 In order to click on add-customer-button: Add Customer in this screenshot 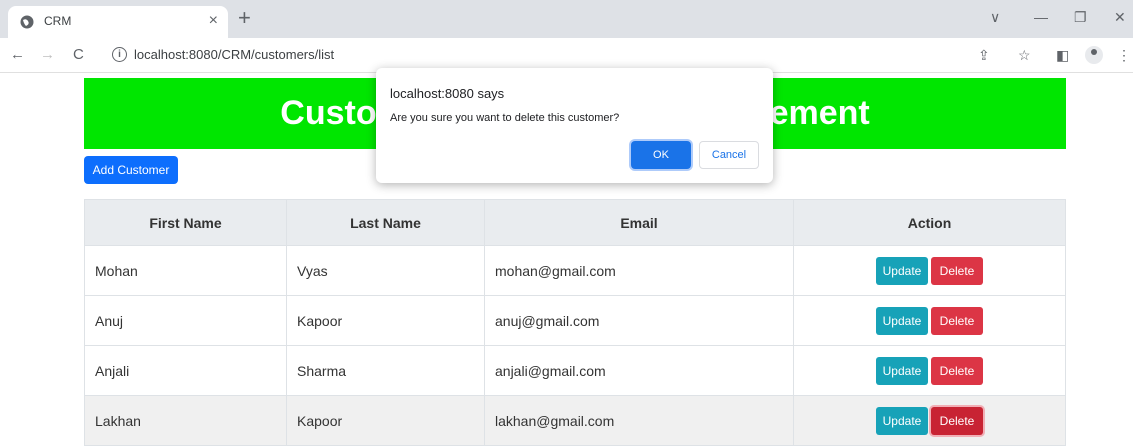, I will do `click(131, 170)`.